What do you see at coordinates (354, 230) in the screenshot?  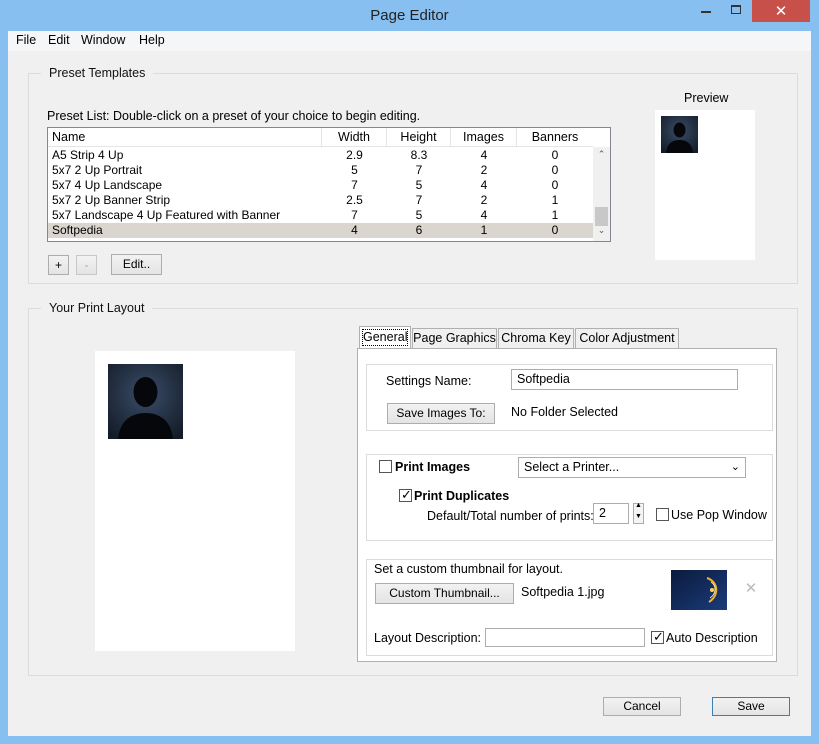 I see `cell-width: 4` at bounding box center [354, 230].